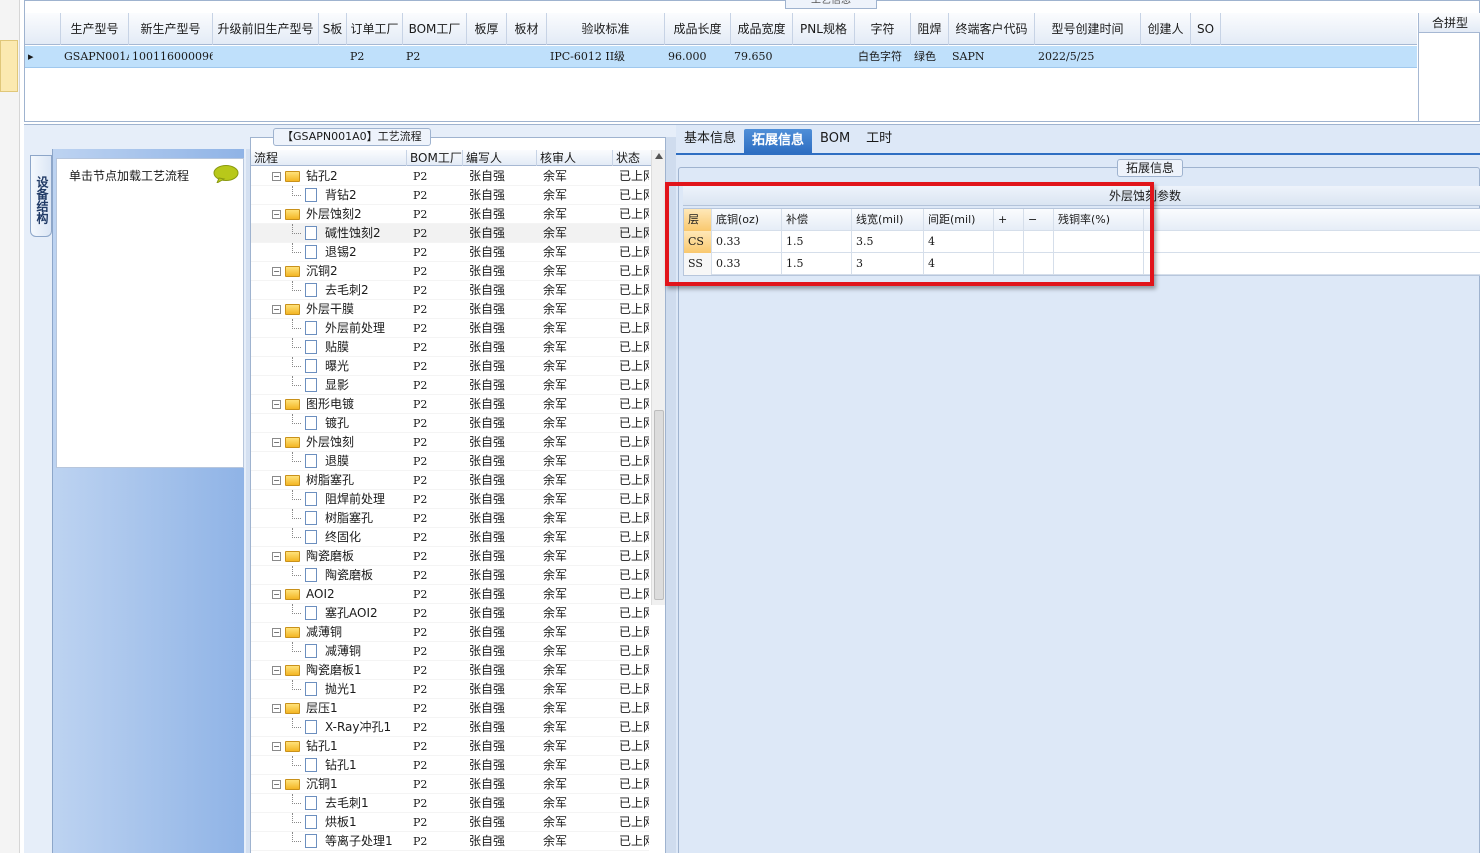  I want to click on product-col-header: 终端客户代码, so click(992, 29).